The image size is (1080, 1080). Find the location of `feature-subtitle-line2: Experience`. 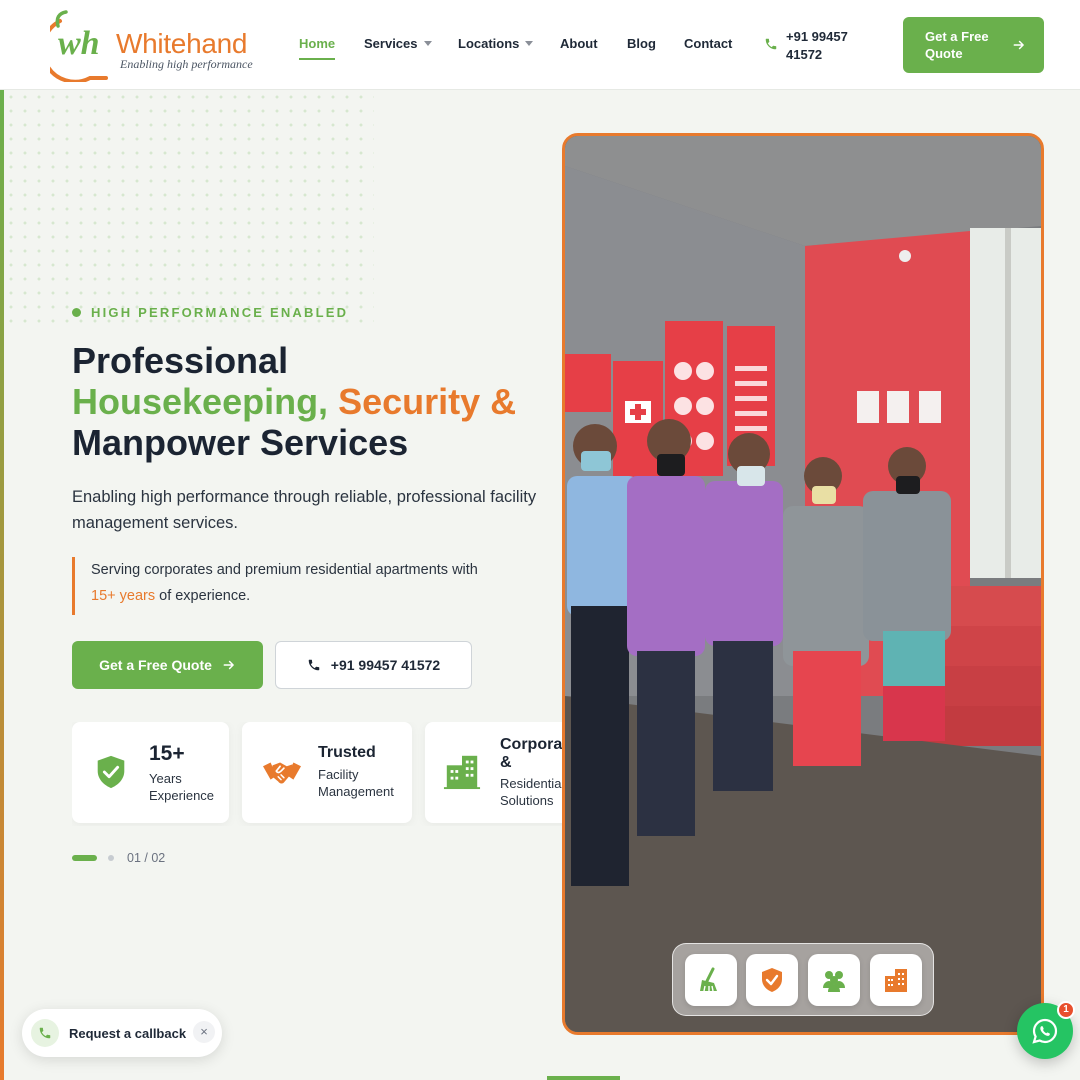

feature-subtitle-line2: Experience is located at coordinates (182, 795).